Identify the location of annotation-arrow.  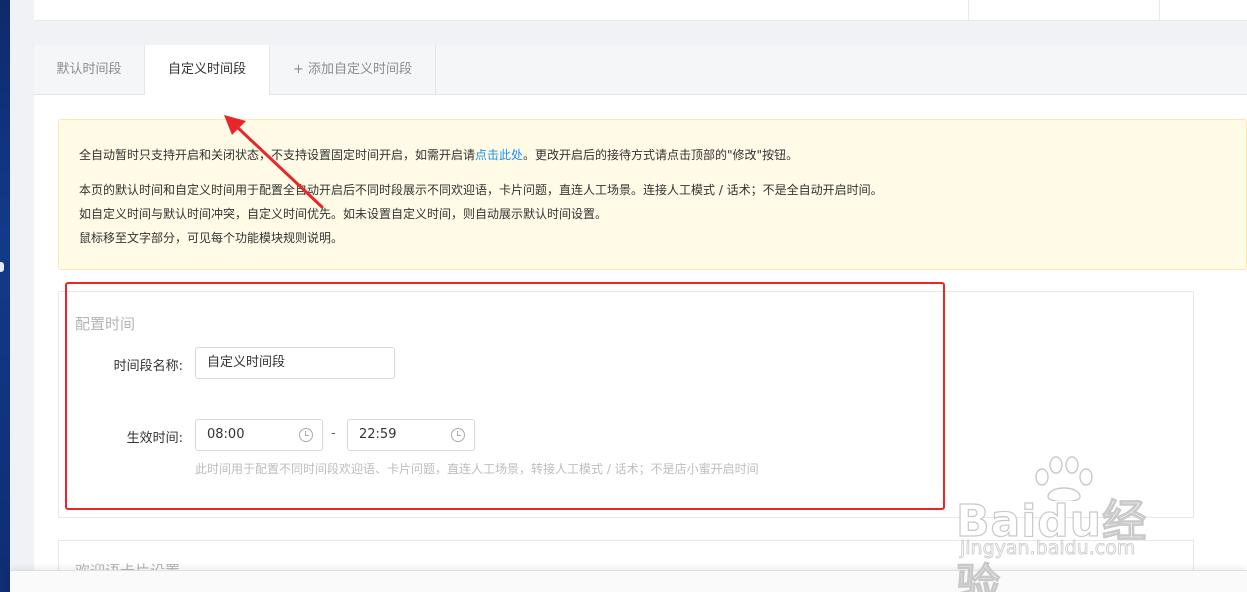
(274, 162).